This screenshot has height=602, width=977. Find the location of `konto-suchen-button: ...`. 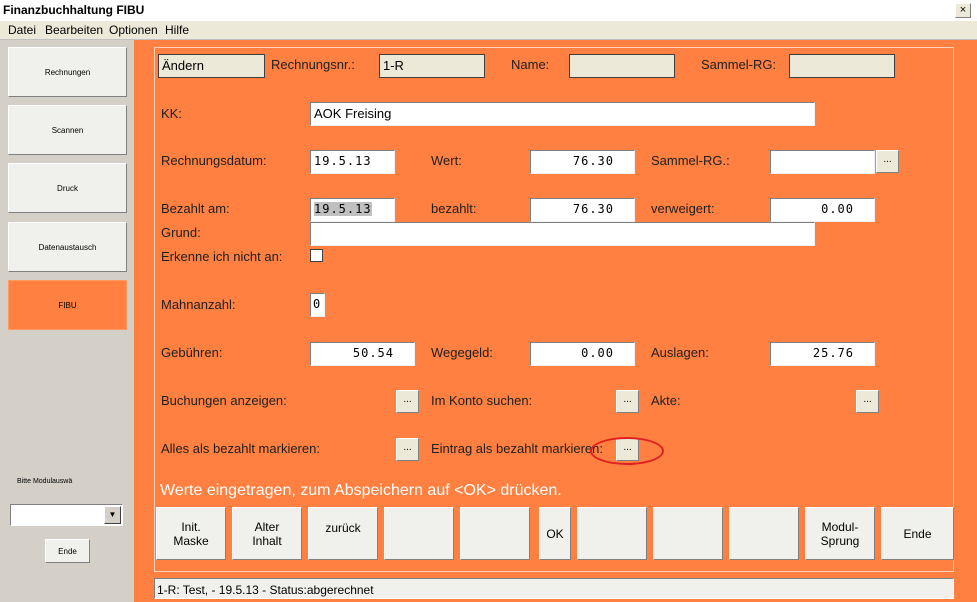

konto-suchen-button: ... is located at coordinates (627, 401).